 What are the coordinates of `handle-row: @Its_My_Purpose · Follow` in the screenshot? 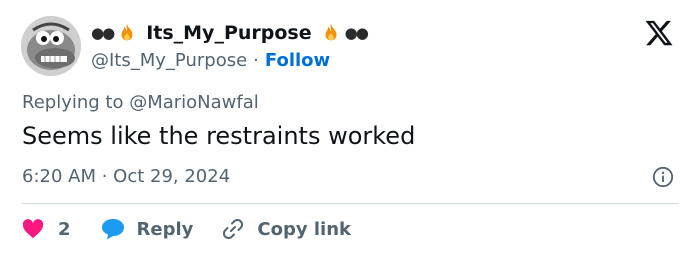 It's located at (210, 60).